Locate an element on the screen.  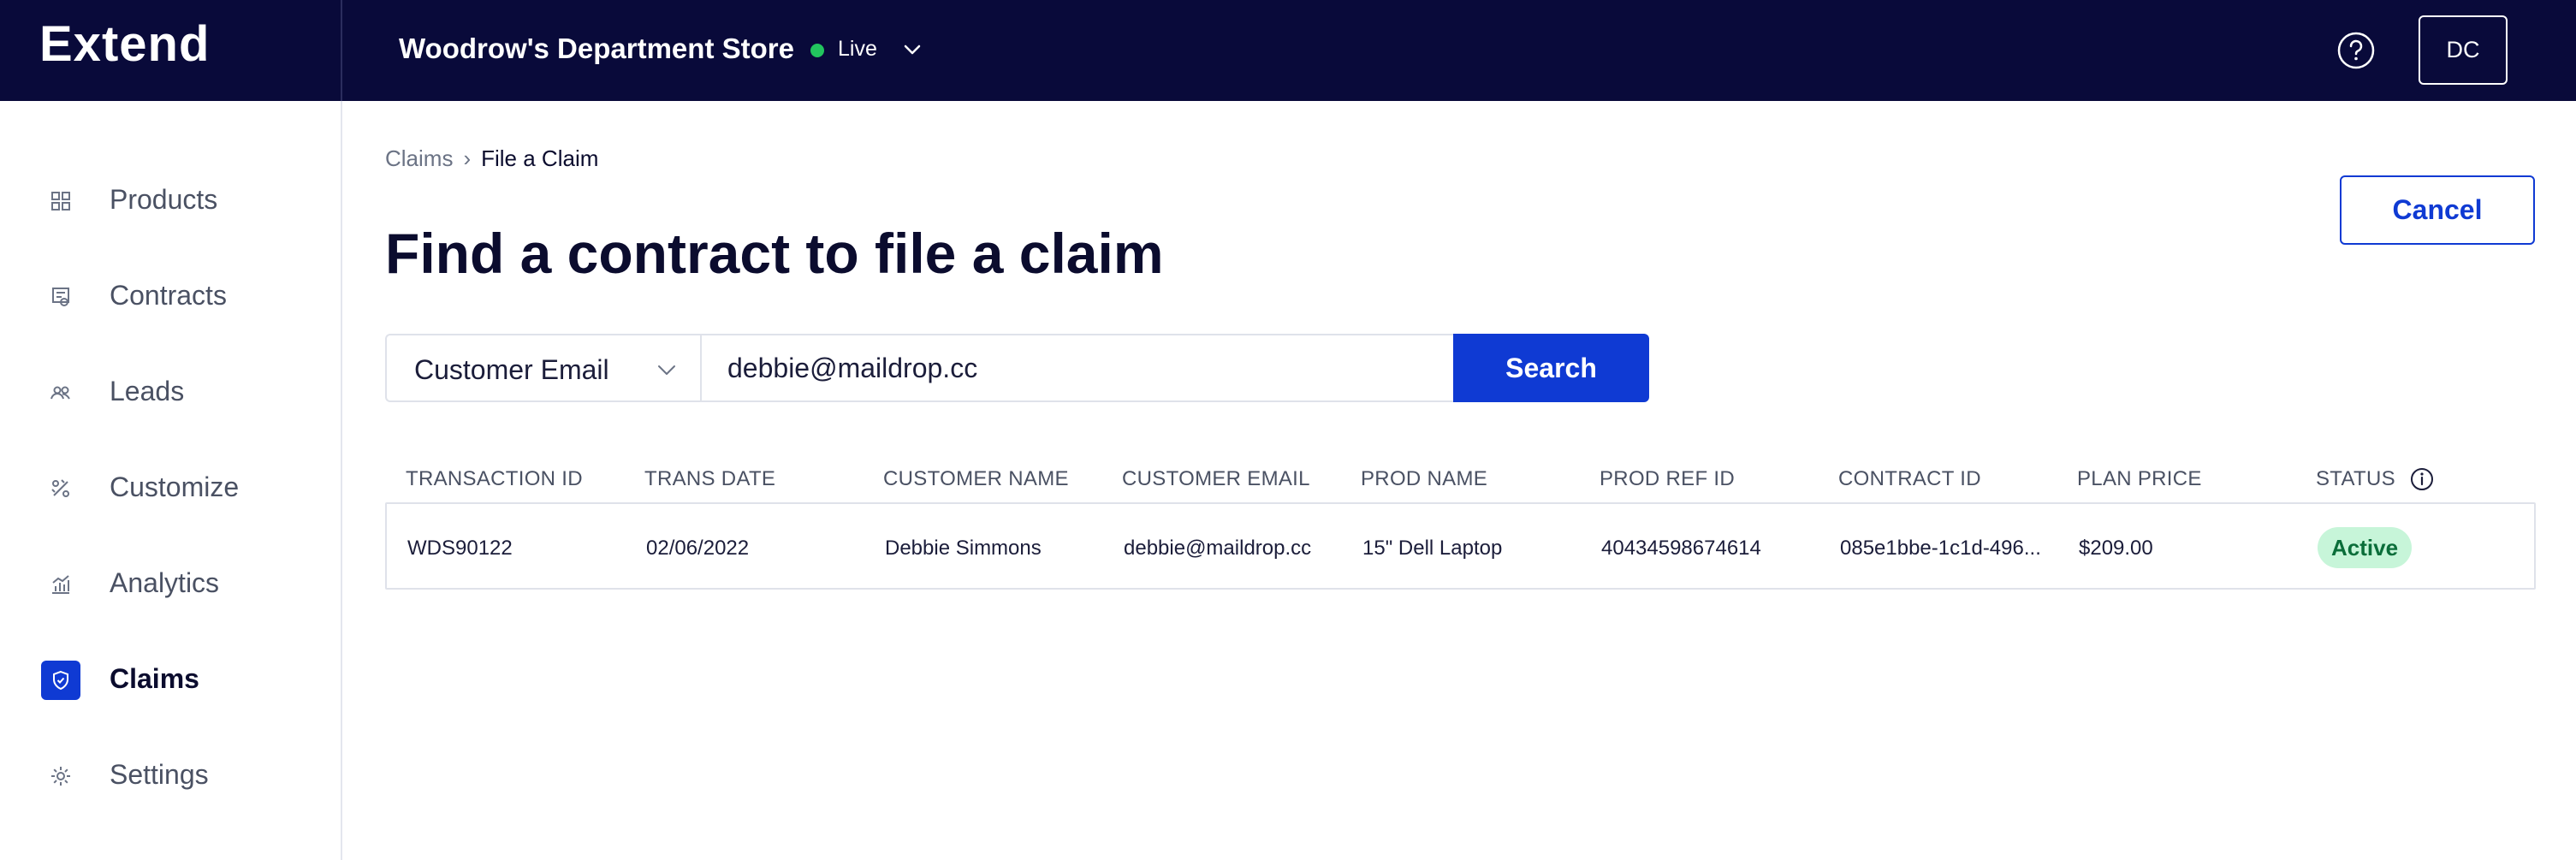
live-status-label: Live is located at coordinates (857, 49).